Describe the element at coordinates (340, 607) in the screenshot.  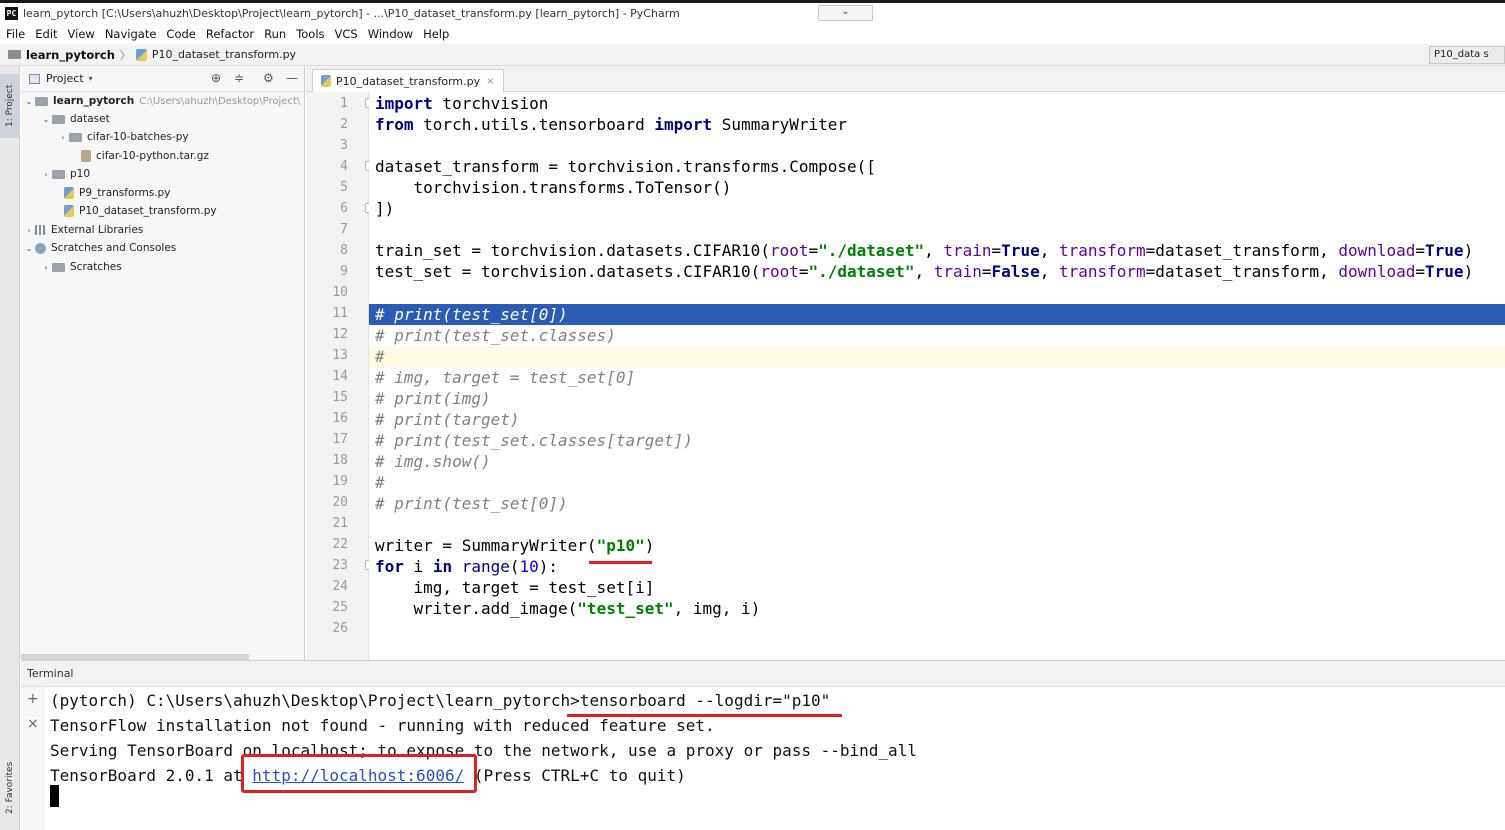
I see `line-number: 25` at that location.